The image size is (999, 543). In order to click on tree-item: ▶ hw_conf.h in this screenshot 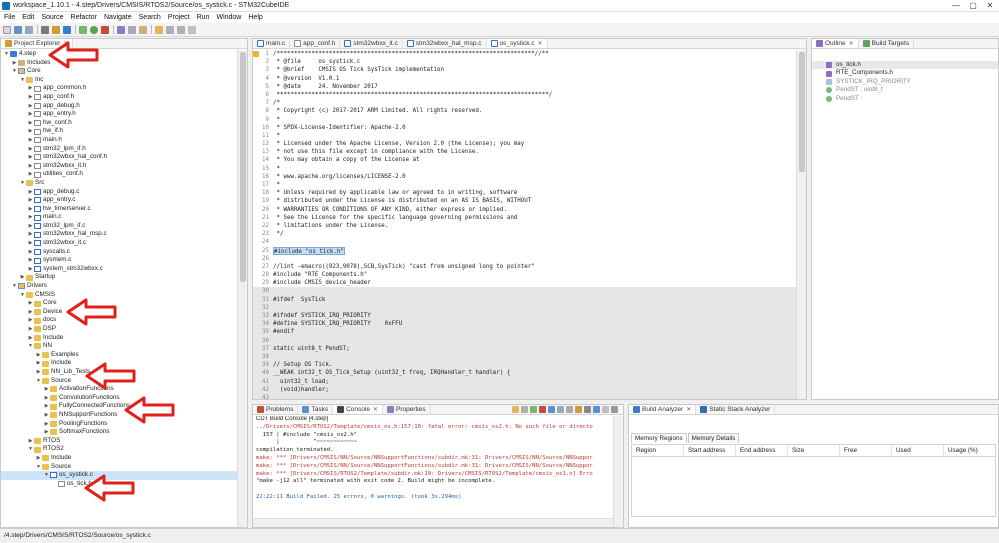, I will do `click(120, 123)`.